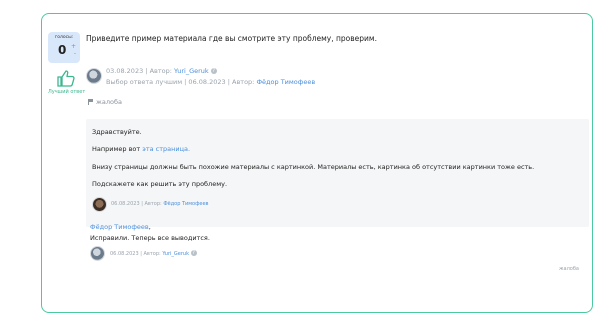 The width and height of the screenshot is (600, 320). Describe the element at coordinates (66, 78) in the screenshot. I see `thumbs-up-icon` at that location.